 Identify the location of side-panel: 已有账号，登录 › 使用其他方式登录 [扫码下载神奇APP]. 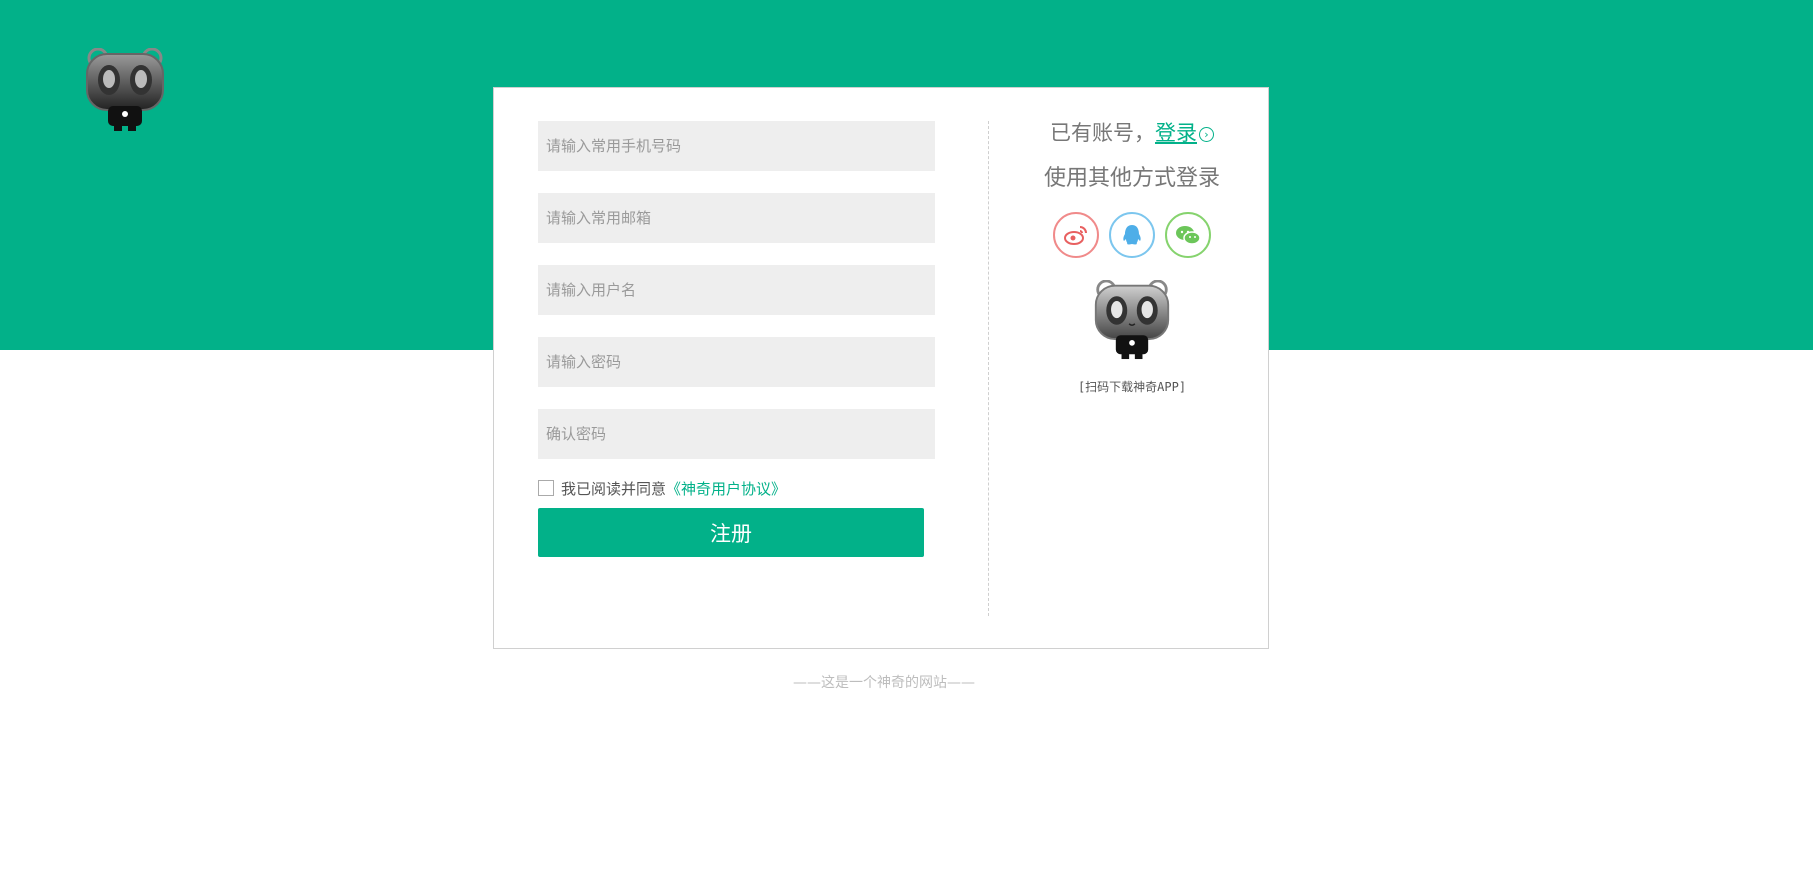
(1132, 256).